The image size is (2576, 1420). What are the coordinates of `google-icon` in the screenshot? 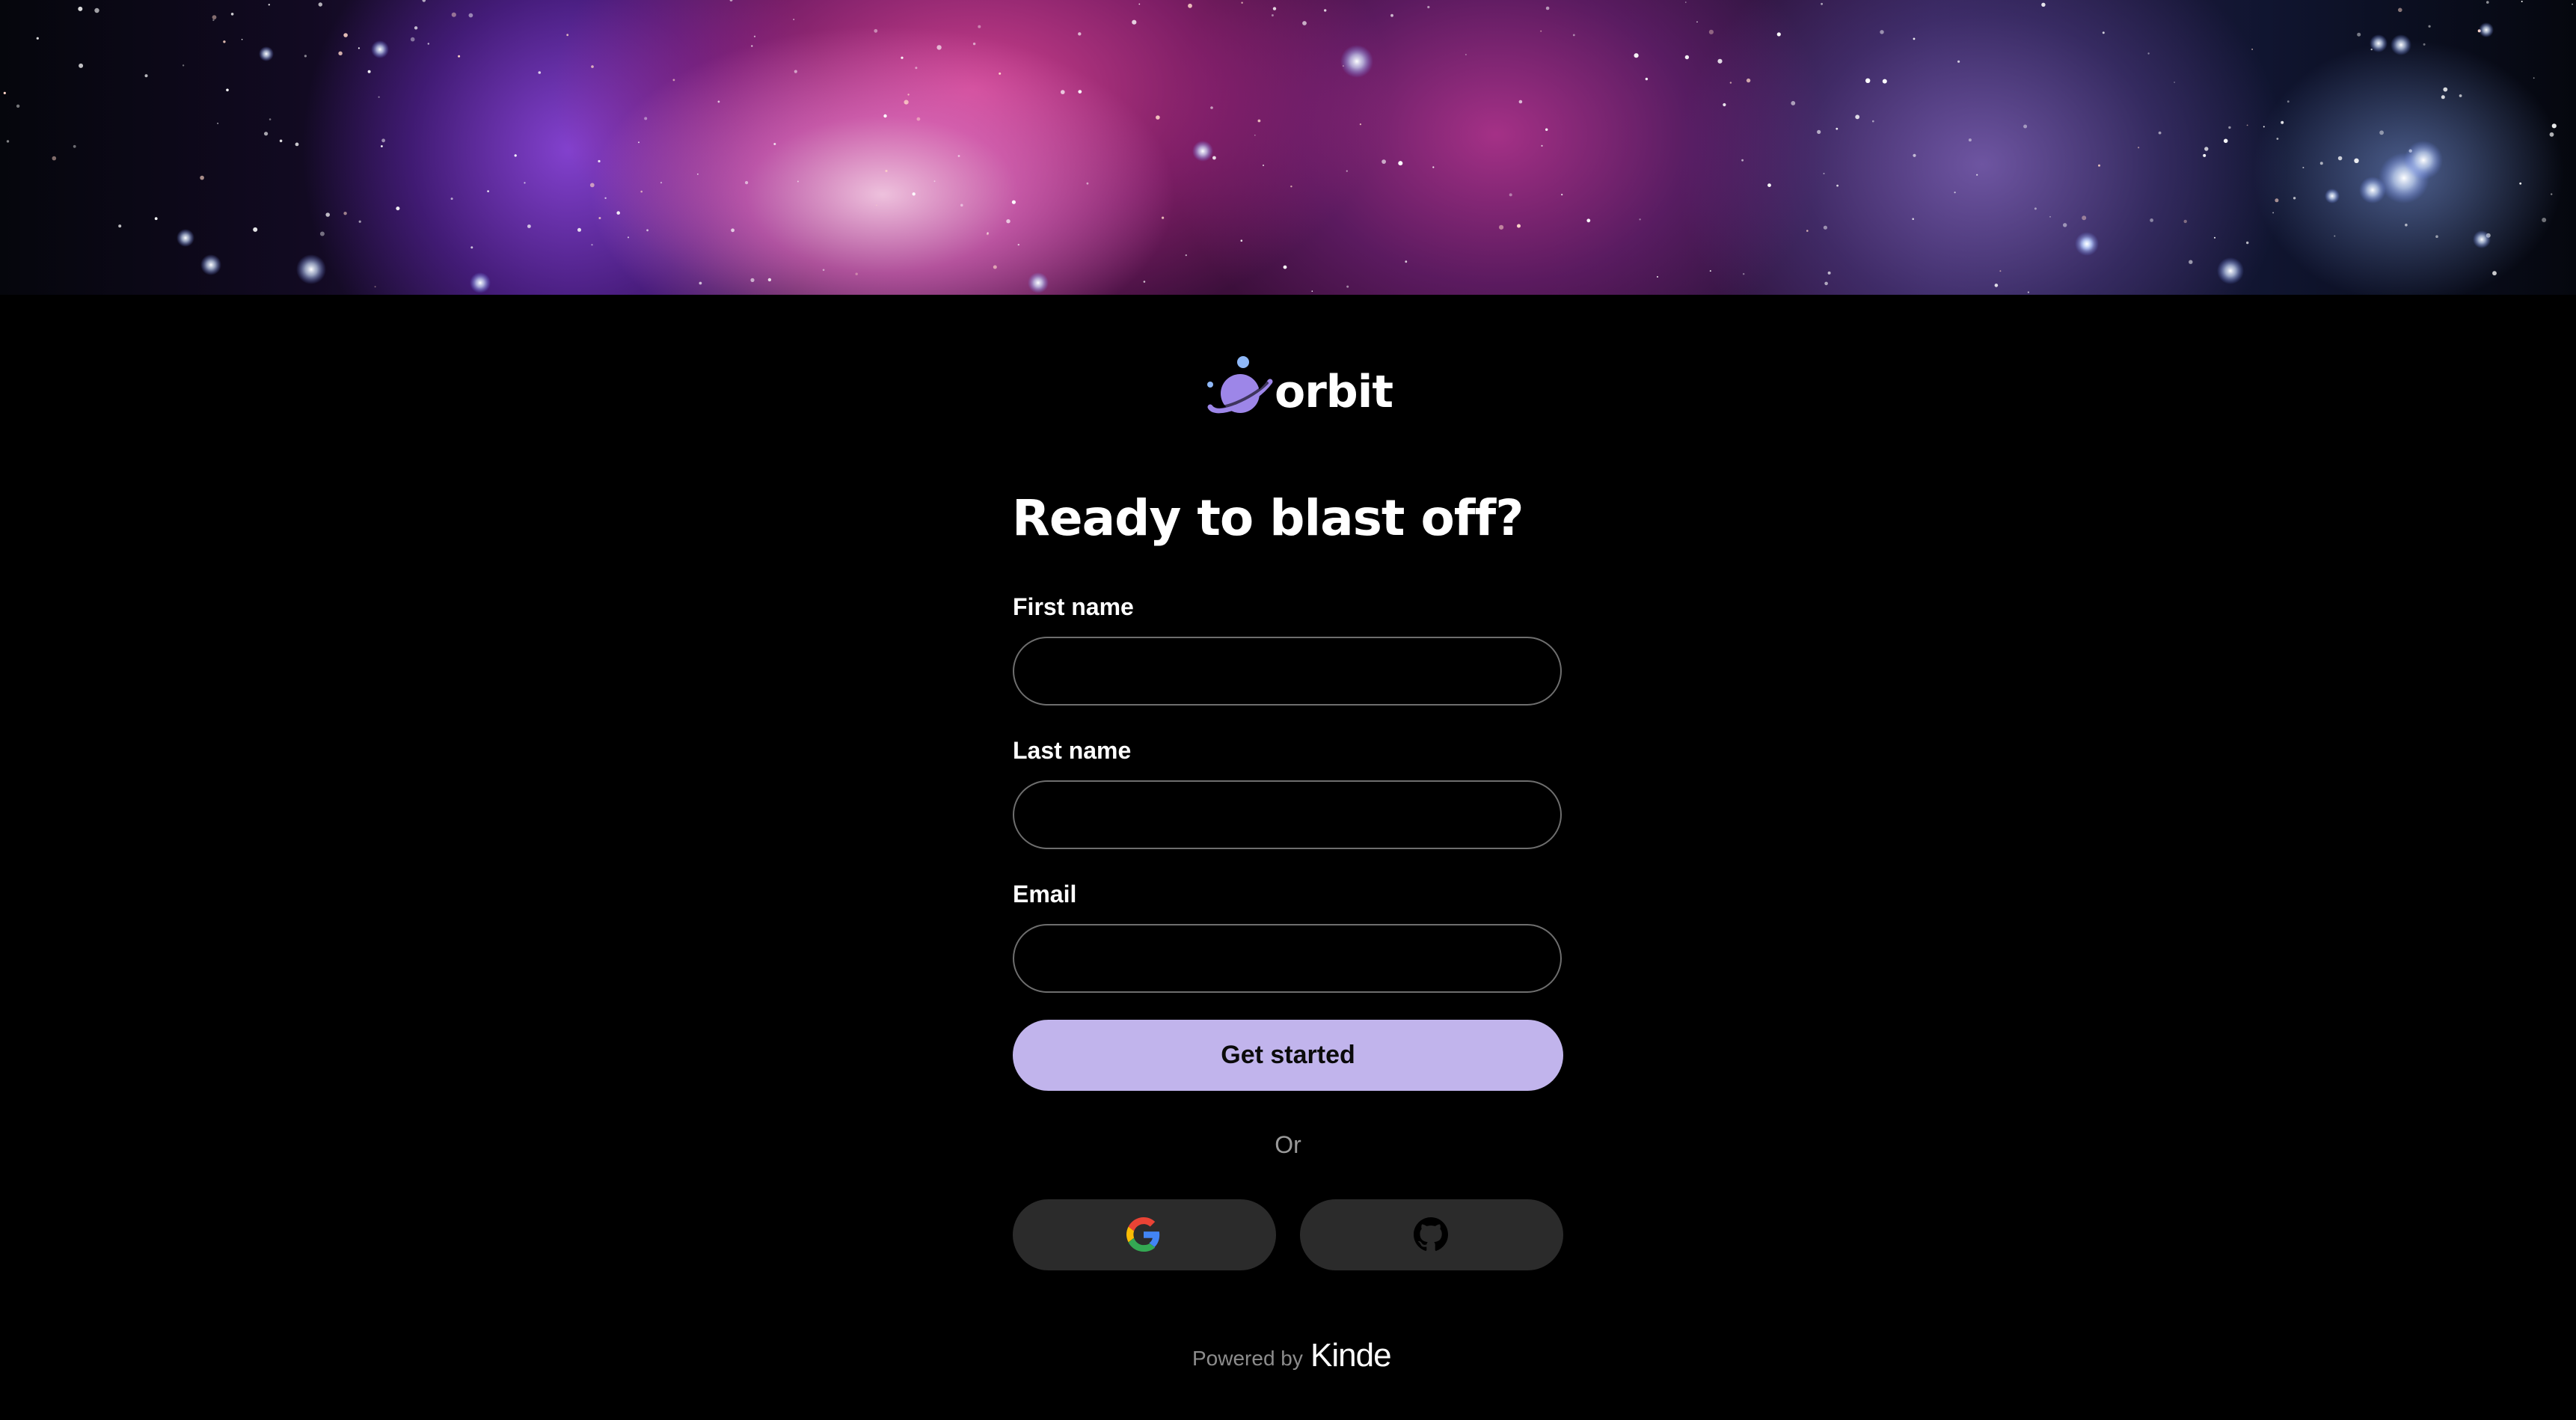 It's located at (1143, 1234).